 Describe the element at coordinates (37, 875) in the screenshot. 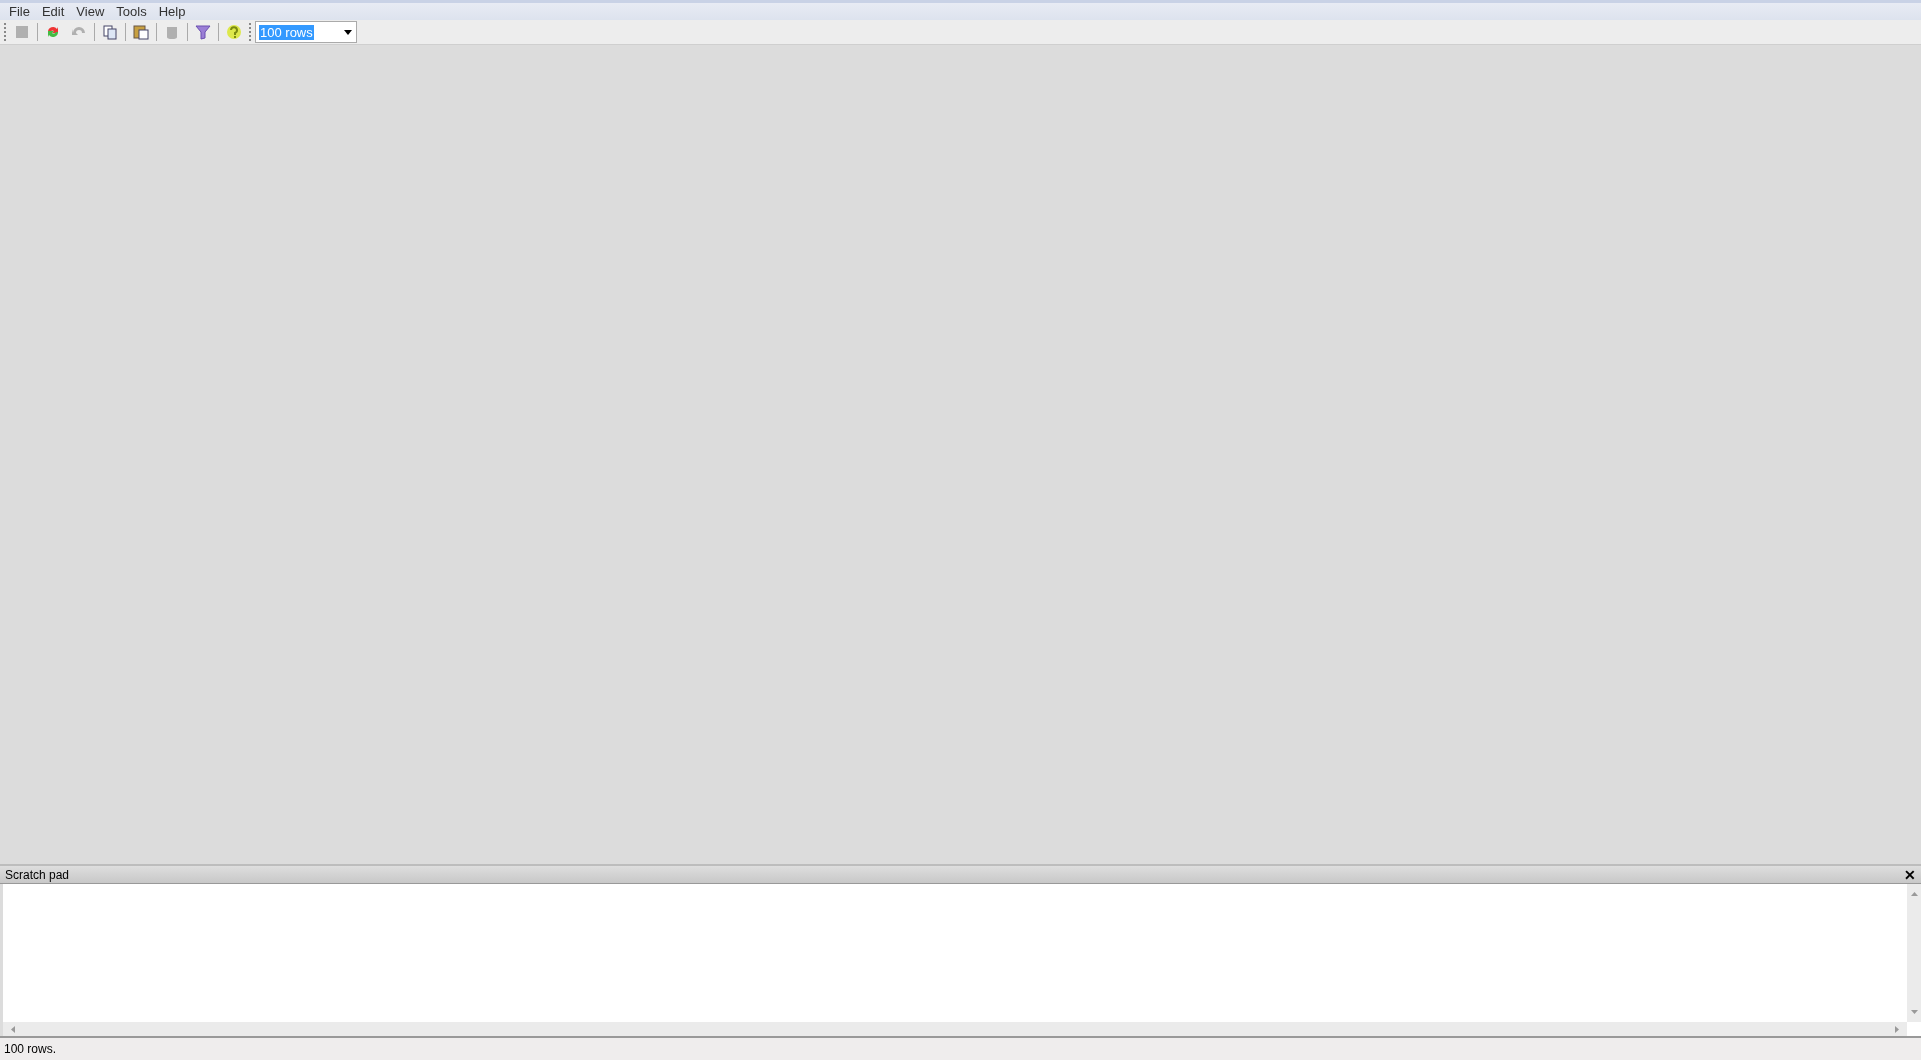

I see `panel-title: Scratch pad` at that location.